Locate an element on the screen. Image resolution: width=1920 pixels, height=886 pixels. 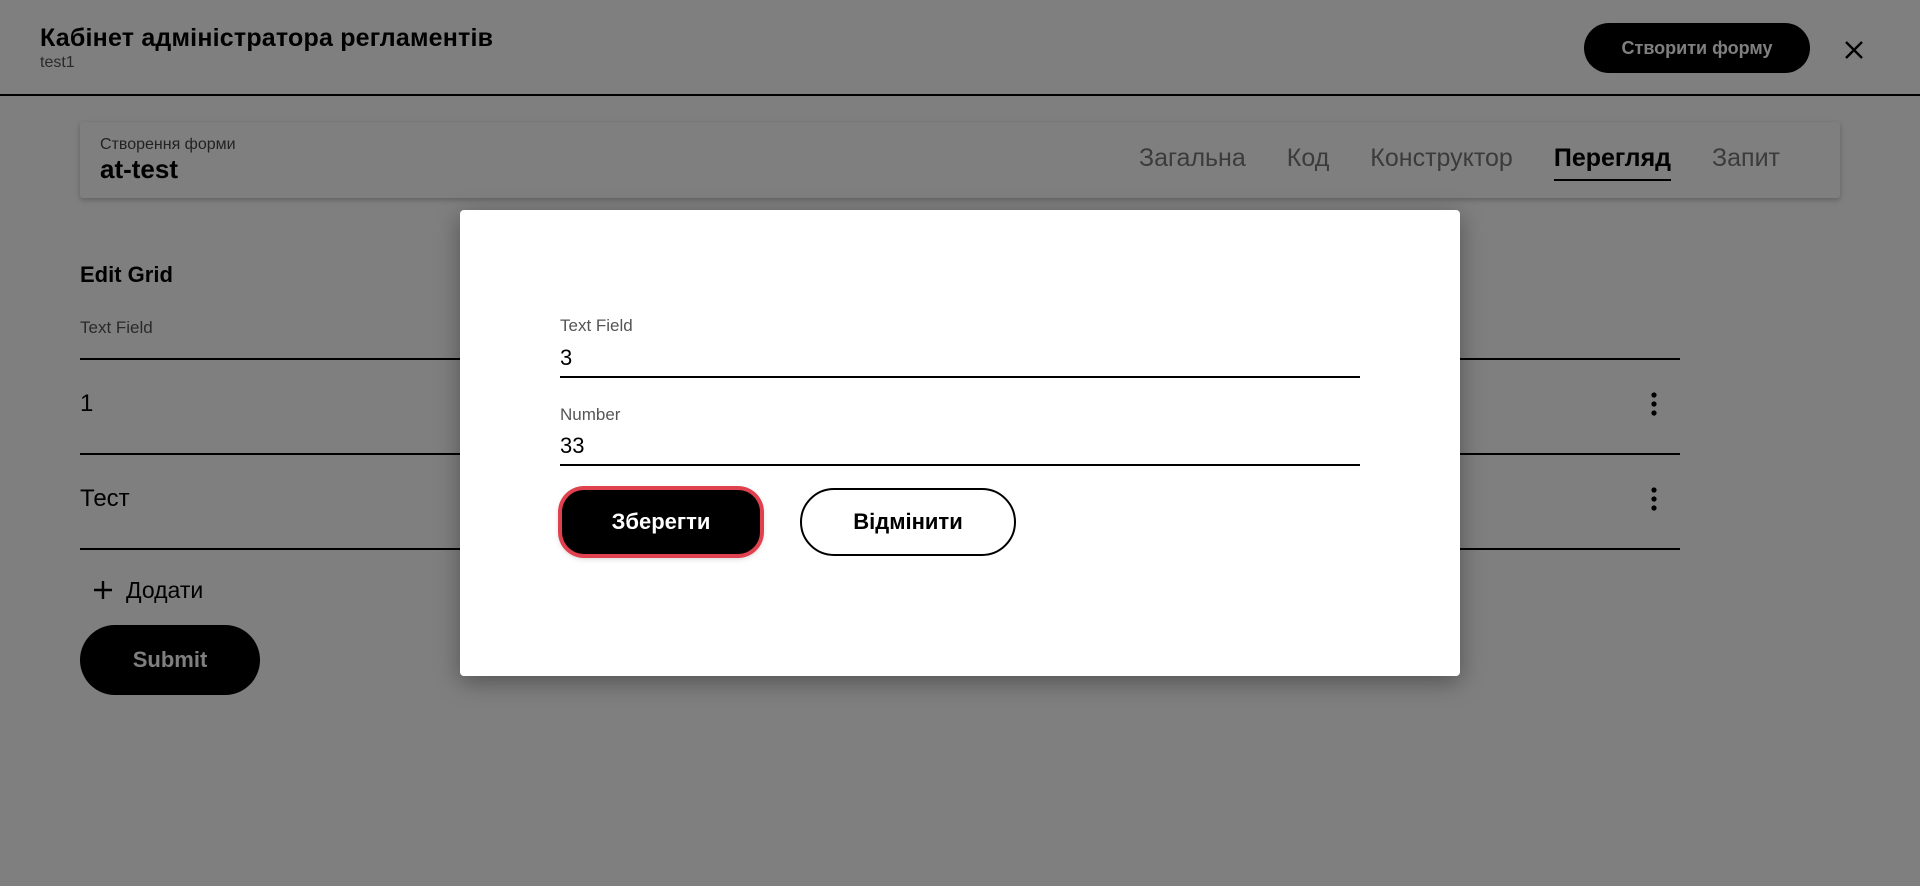
cancel-button: Відмінити is located at coordinates (908, 522).